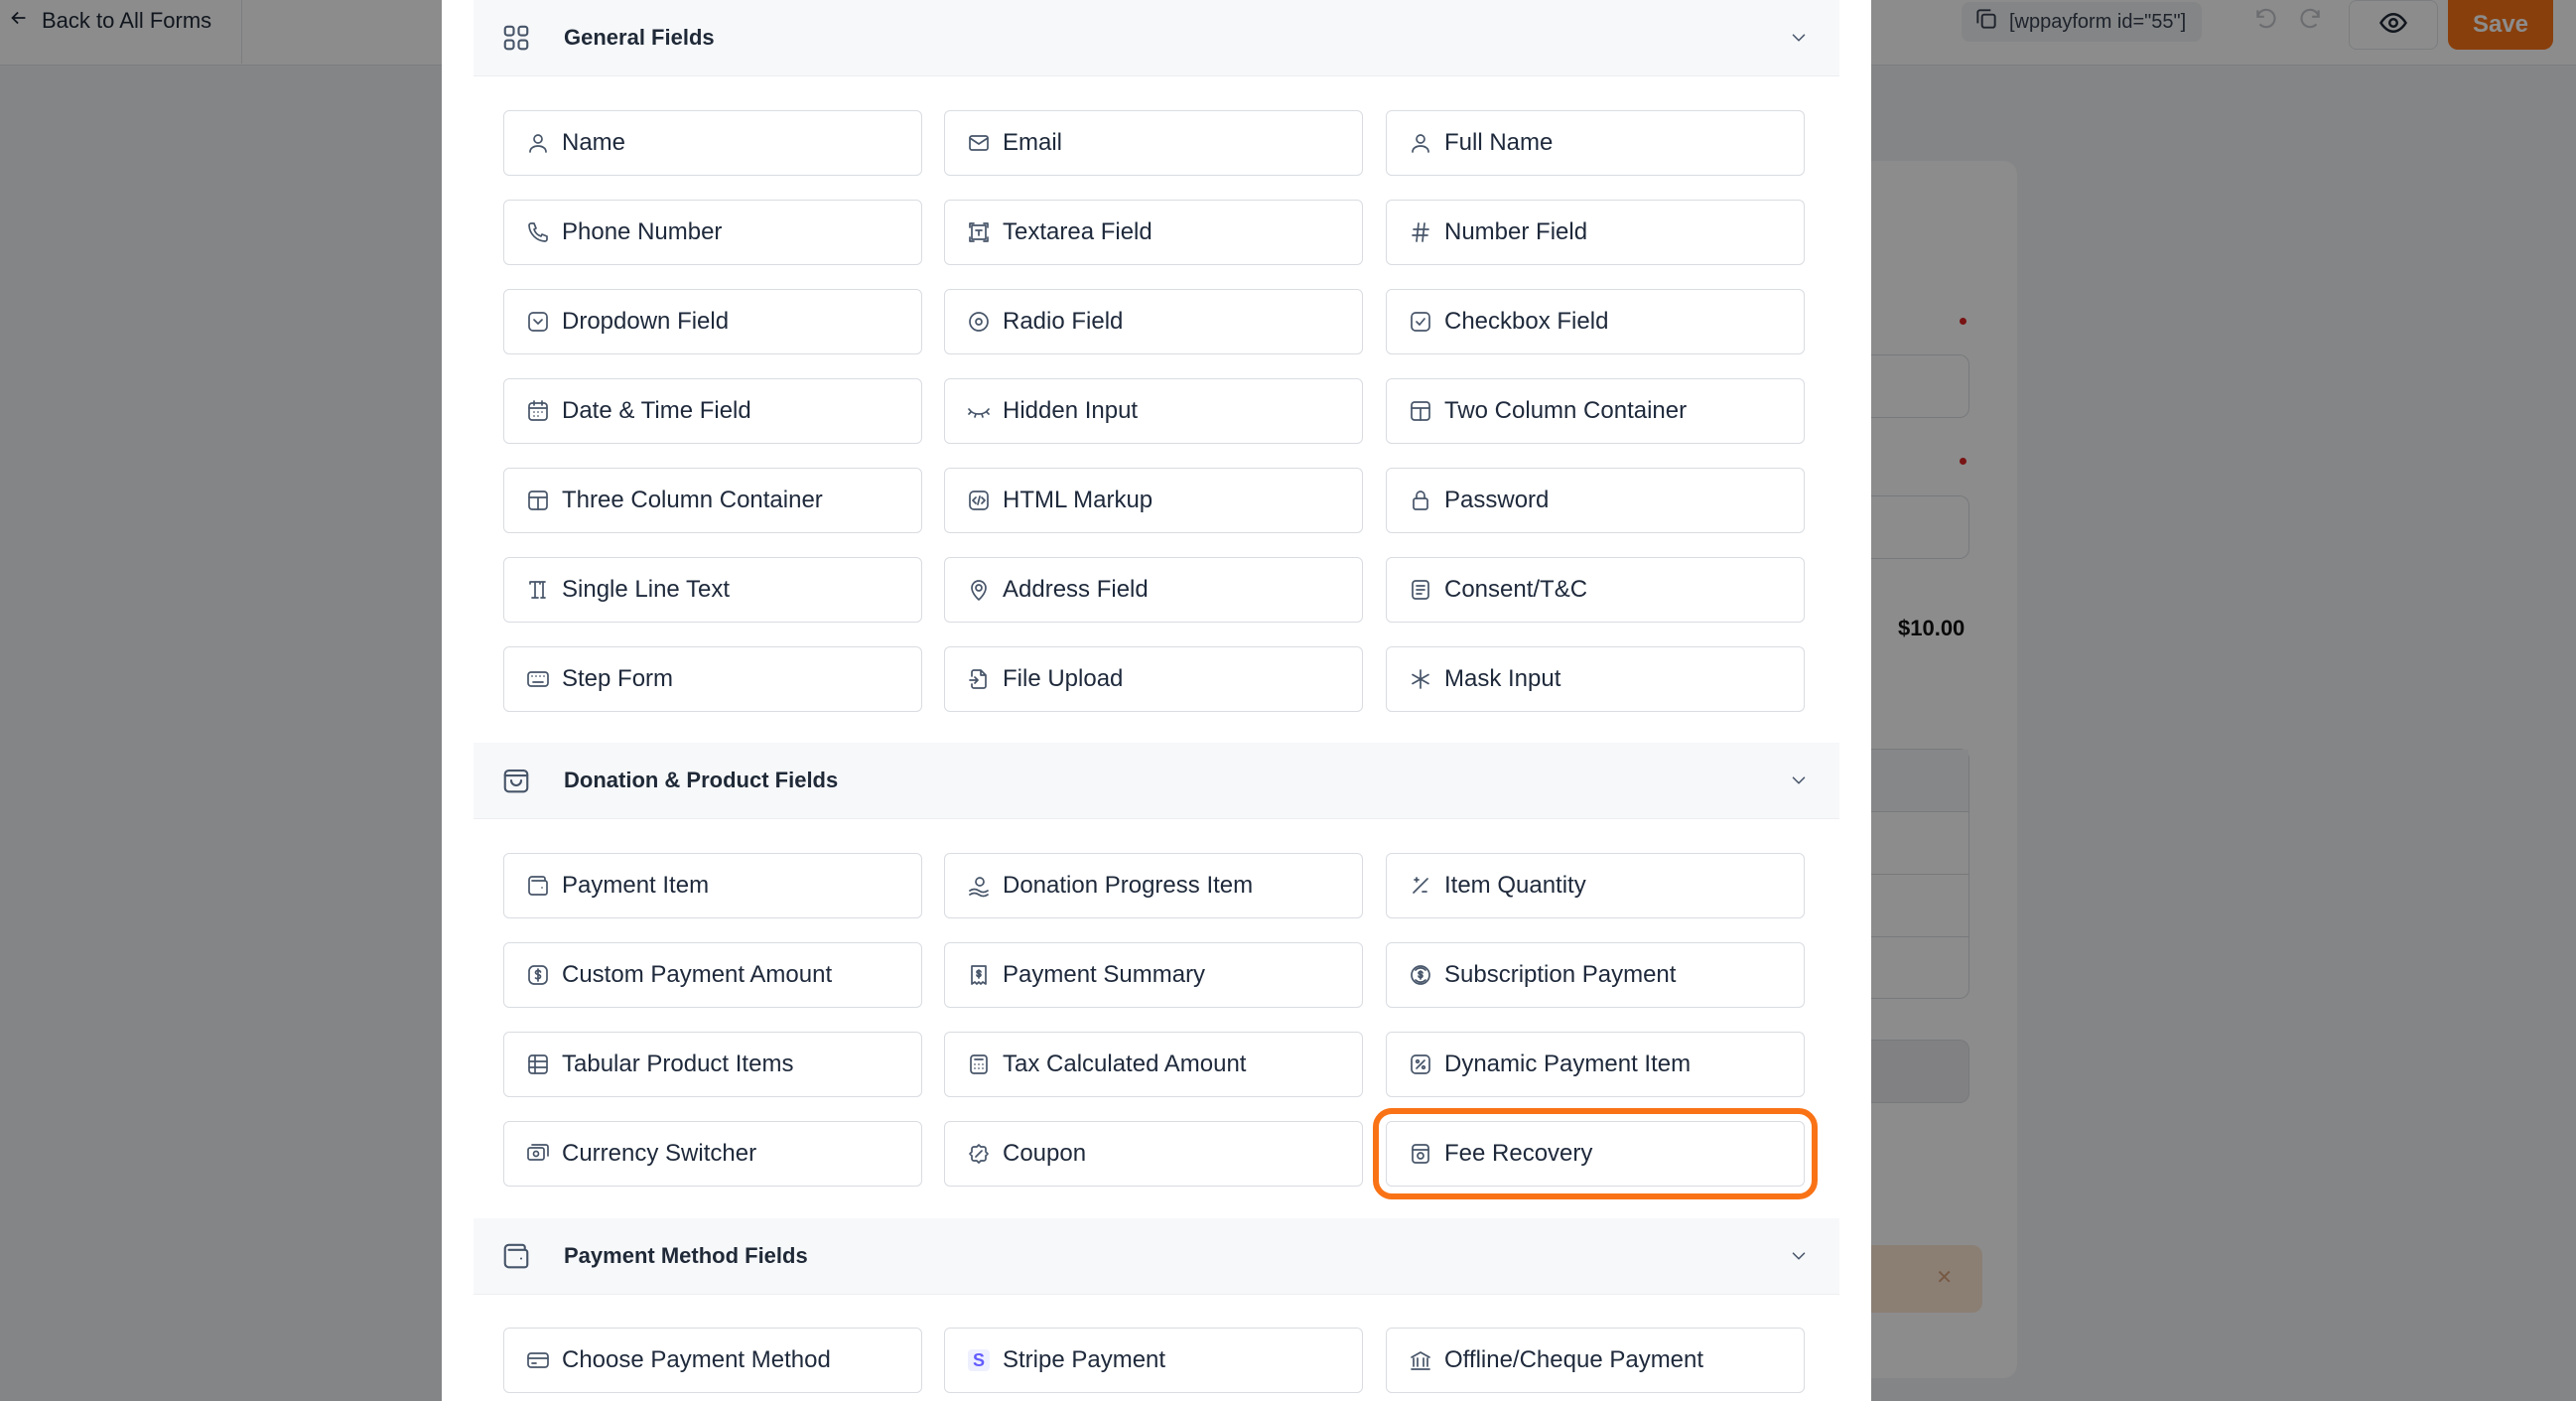 This screenshot has height=1401, width=2576. Describe the element at coordinates (1156, 38) in the screenshot. I see `section-header-0: General Fields` at that location.